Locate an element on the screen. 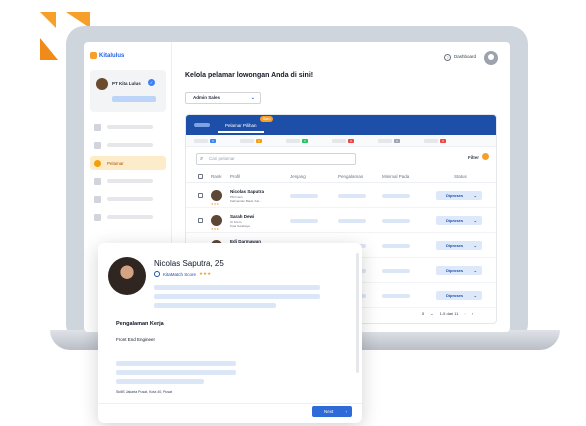 This screenshot has width=586, height=426. dashboard-link: Dashboard is located at coordinates (465, 56).